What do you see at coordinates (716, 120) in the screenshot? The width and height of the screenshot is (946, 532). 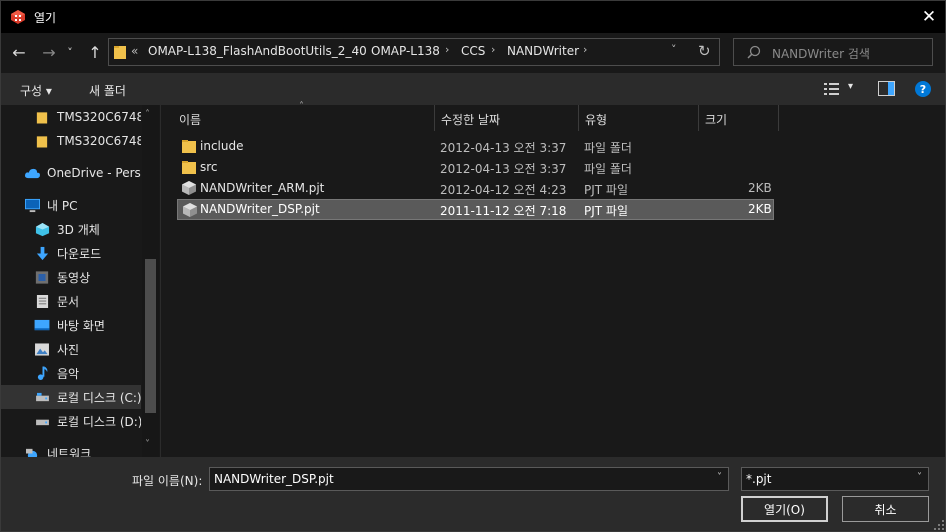 I see `column-header-label: 크기` at bounding box center [716, 120].